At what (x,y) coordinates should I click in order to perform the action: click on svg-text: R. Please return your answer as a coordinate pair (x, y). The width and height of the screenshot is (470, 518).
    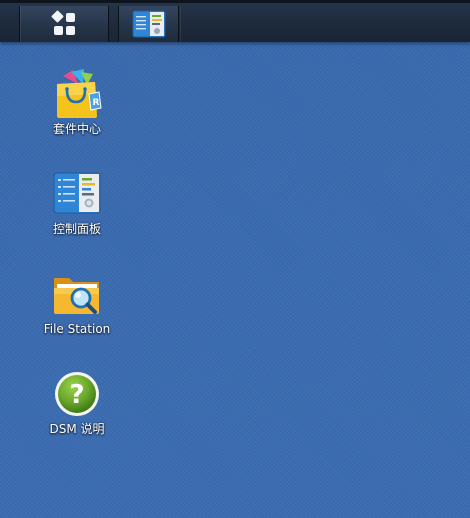
    Looking at the image, I should click on (96, 103).